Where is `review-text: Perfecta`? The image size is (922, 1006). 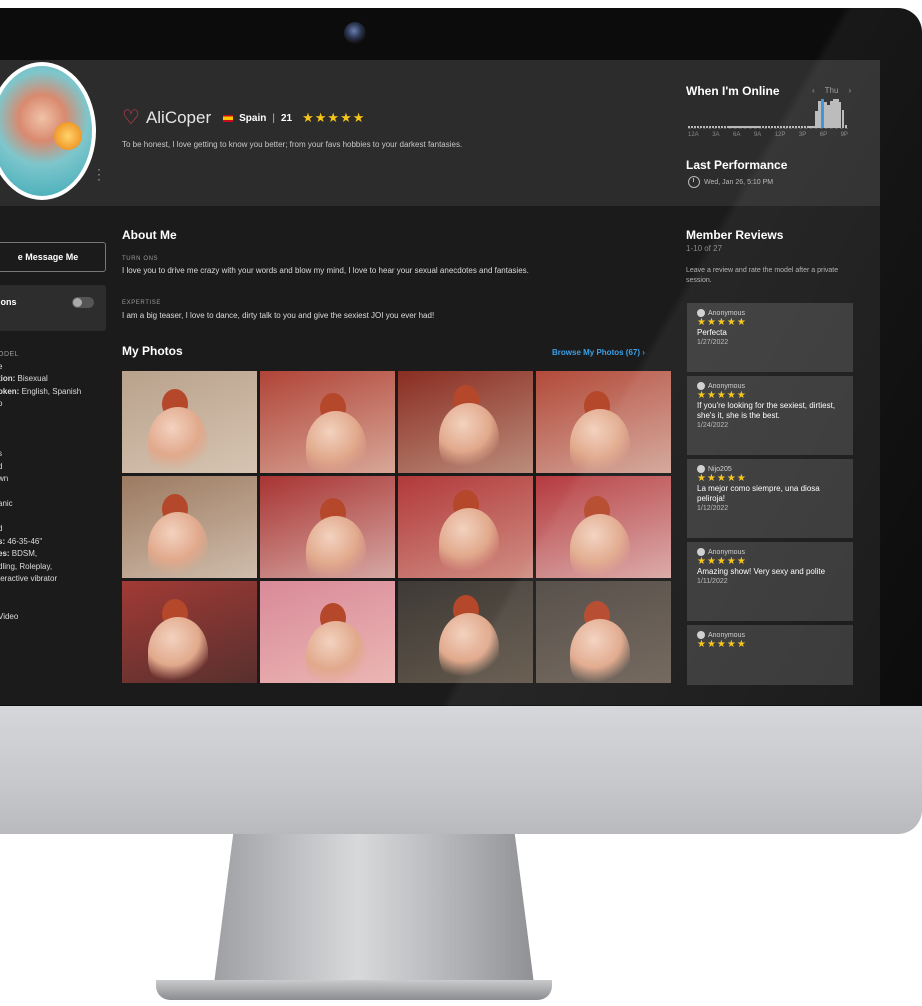 review-text: Perfecta is located at coordinates (712, 332).